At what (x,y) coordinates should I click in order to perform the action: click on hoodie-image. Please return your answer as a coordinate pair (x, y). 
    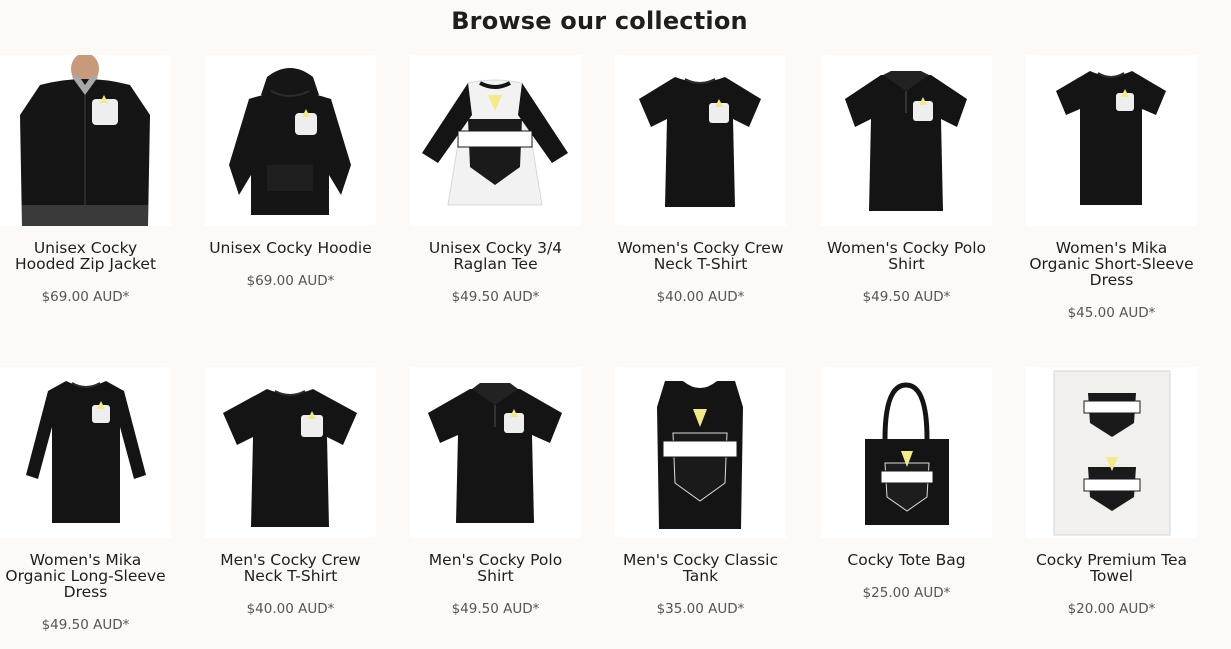
    Looking at the image, I should click on (290, 140).